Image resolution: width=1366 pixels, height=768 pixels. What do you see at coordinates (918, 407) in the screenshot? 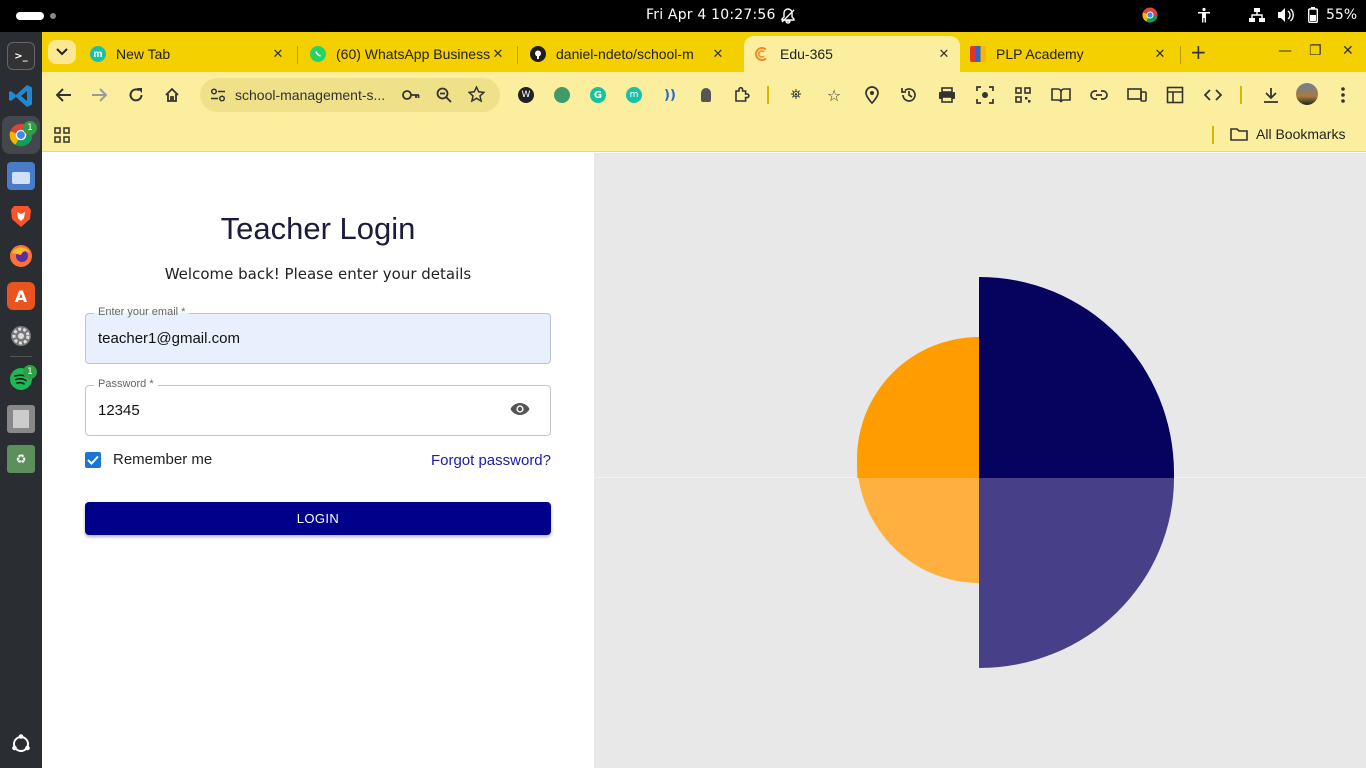
I see `orange-upper-quarter` at bounding box center [918, 407].